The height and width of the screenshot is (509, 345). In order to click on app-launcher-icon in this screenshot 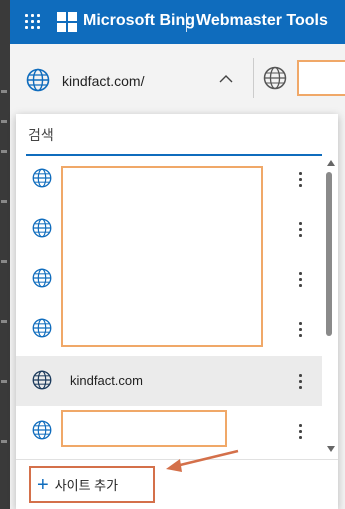, I will do `click(33, 22)`.